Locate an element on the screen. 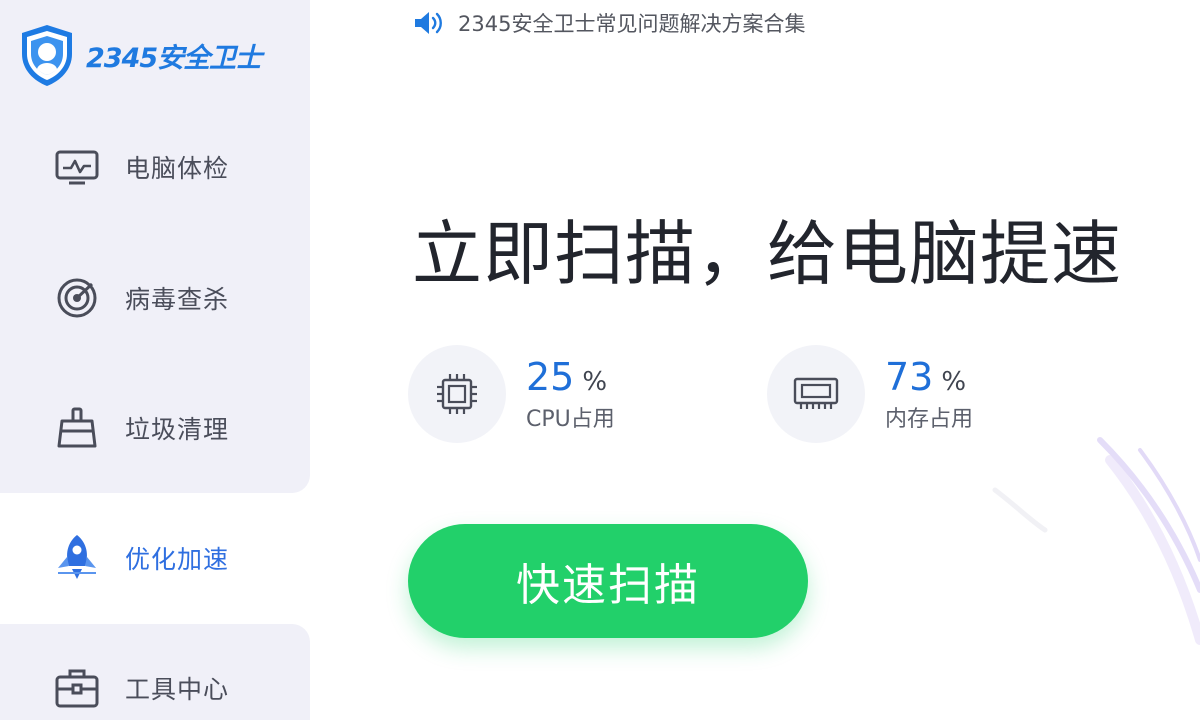 Image resolution: width=1200 pixels, height=720 pixels. sidebar-item-label: 工具中心 is located at coordinates (177, 689).